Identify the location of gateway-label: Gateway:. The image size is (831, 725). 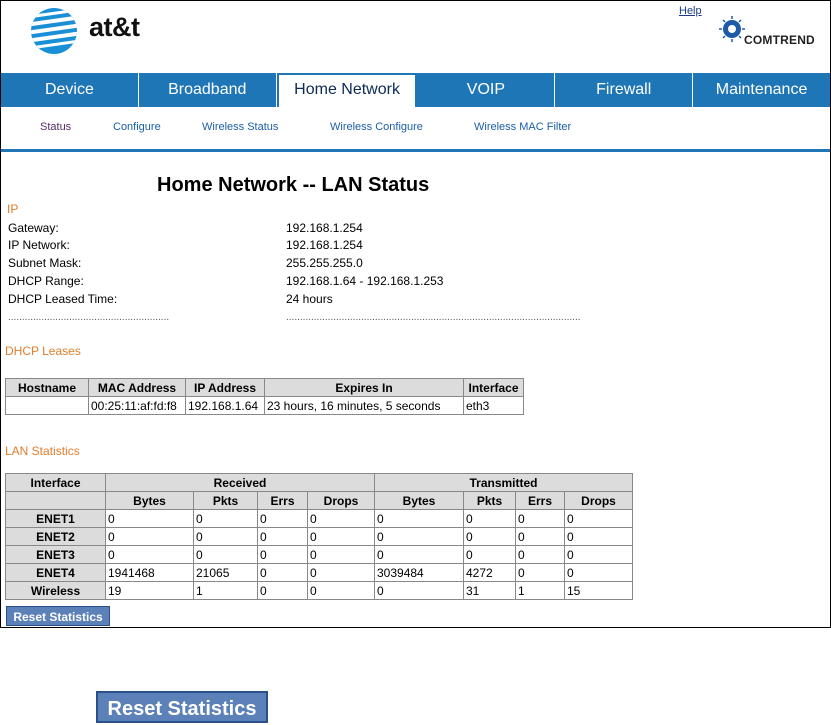
(33, 228).